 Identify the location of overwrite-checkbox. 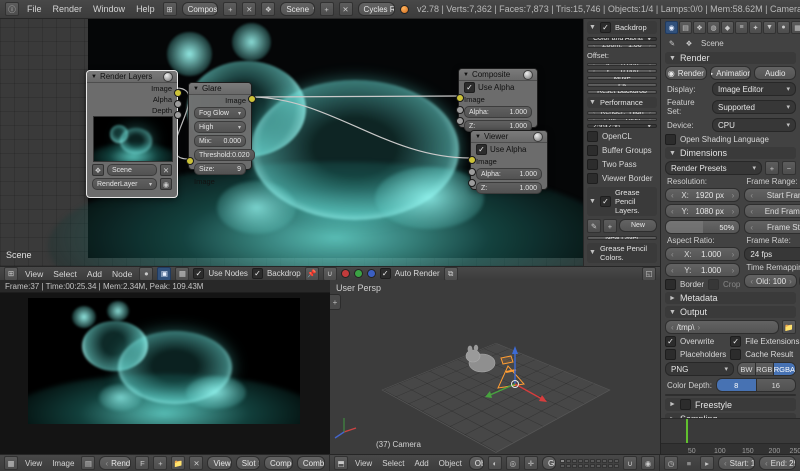
(670, 341).